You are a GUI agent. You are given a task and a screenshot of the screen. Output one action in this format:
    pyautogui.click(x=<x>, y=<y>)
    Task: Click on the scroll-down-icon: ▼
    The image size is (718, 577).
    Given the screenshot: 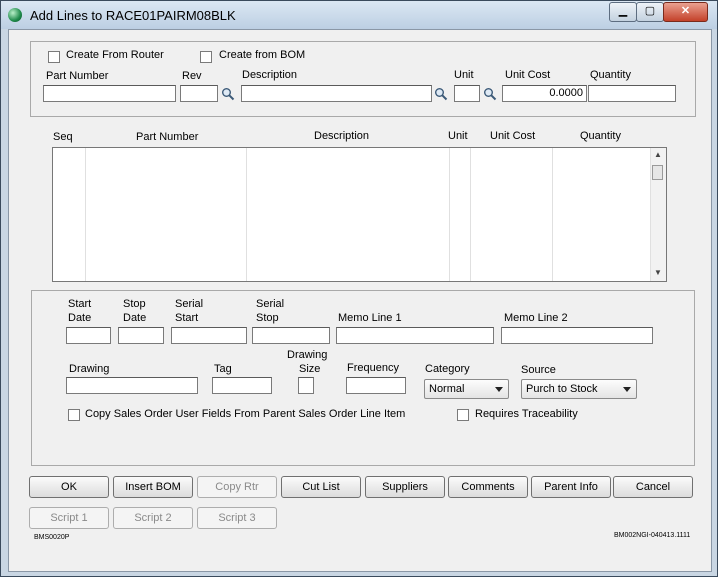 What is the action you would take?
    pyautogui.click(x=658, y=272)
    